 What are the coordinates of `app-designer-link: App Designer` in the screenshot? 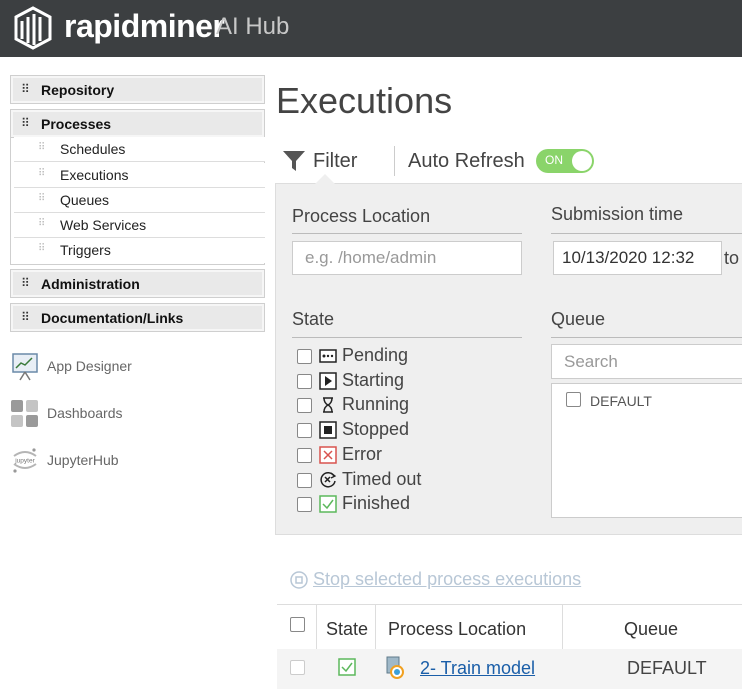 It's located at (110, 368).